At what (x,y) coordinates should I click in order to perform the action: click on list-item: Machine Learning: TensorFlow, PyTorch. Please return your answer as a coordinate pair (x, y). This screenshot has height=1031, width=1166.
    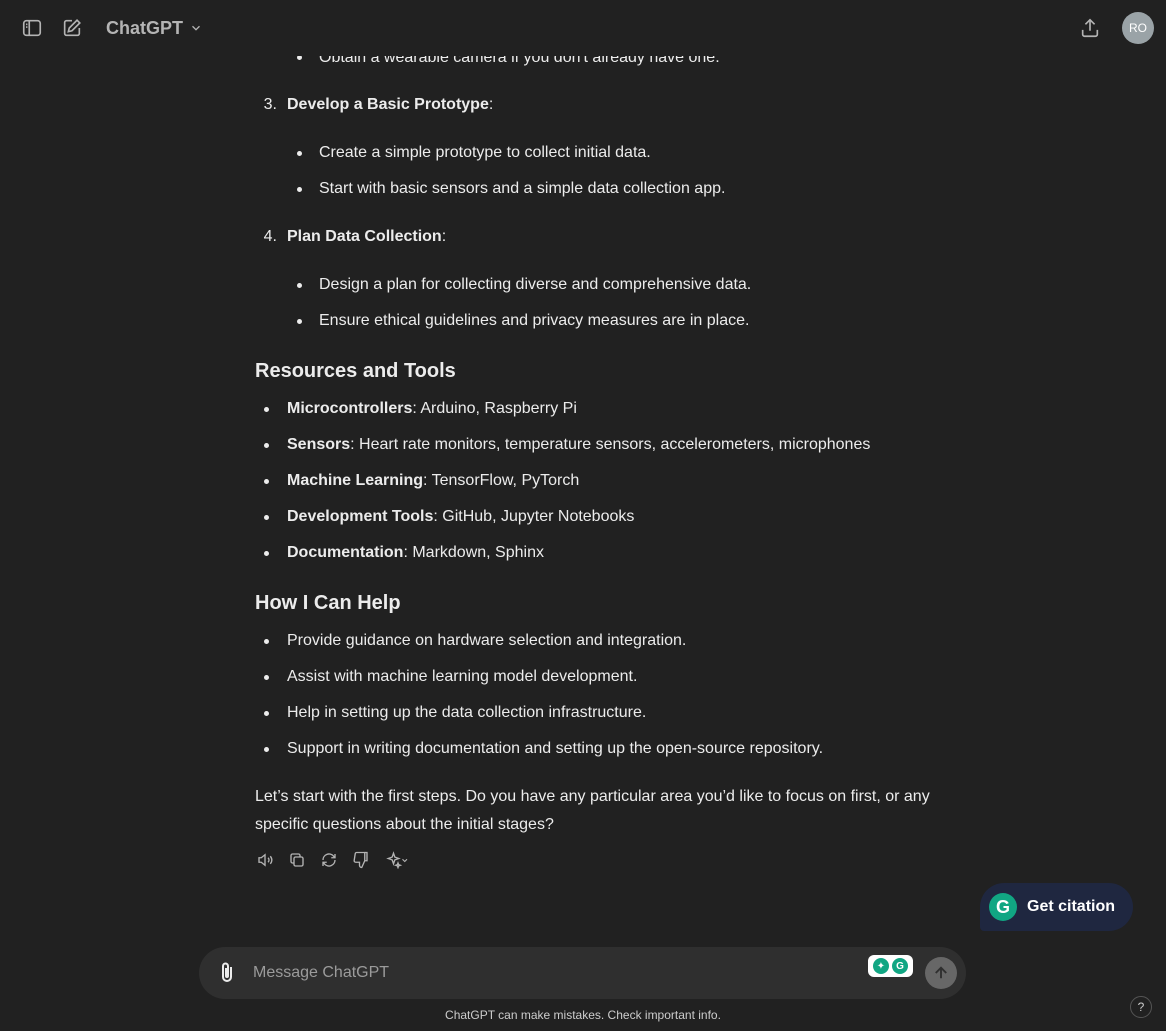
    Looking at the image, I should click on (433, 481).